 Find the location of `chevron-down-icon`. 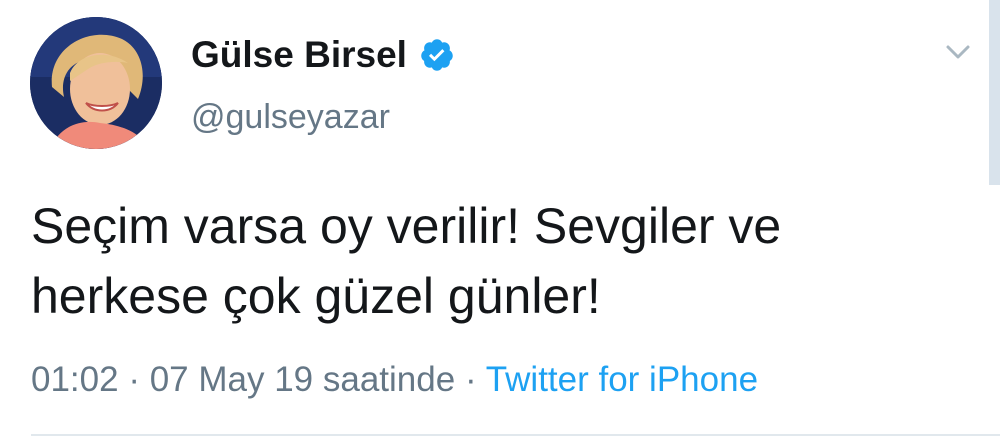

chevron-down-icon is located at coordinates (958, 52).